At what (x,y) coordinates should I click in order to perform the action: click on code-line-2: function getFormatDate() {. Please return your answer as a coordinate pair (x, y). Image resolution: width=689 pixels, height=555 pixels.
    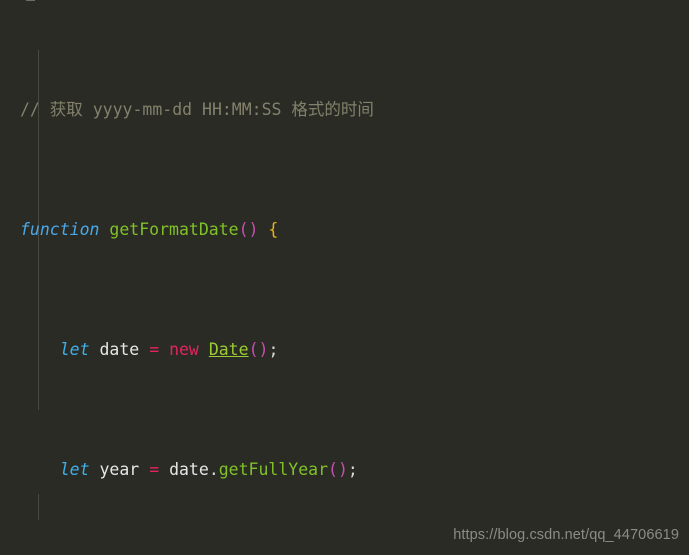
    Looking at the image, I should click on (303, 230).